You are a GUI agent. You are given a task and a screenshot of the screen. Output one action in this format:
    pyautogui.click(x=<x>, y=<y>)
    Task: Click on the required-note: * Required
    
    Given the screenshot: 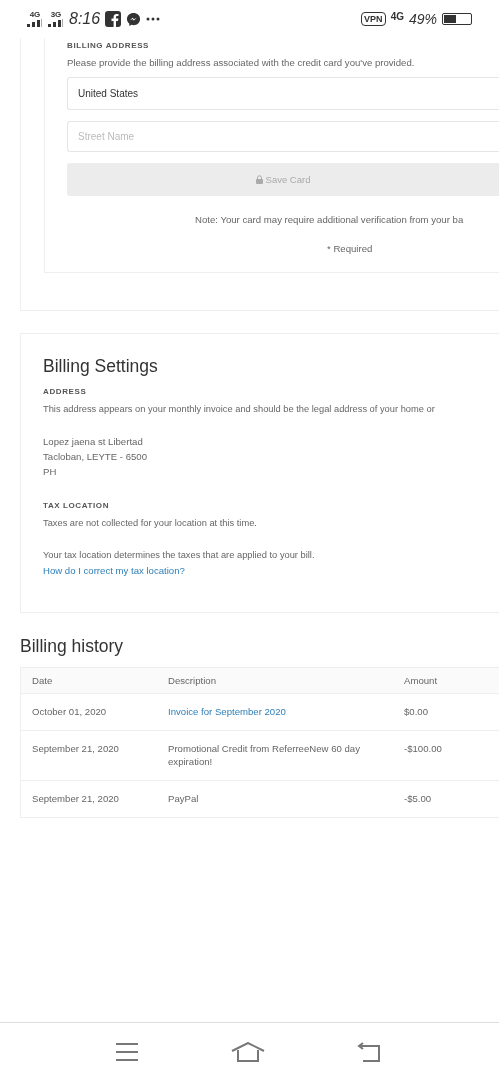 What is the action you would take?
    pyautogui.click(x=350, y=248)
    